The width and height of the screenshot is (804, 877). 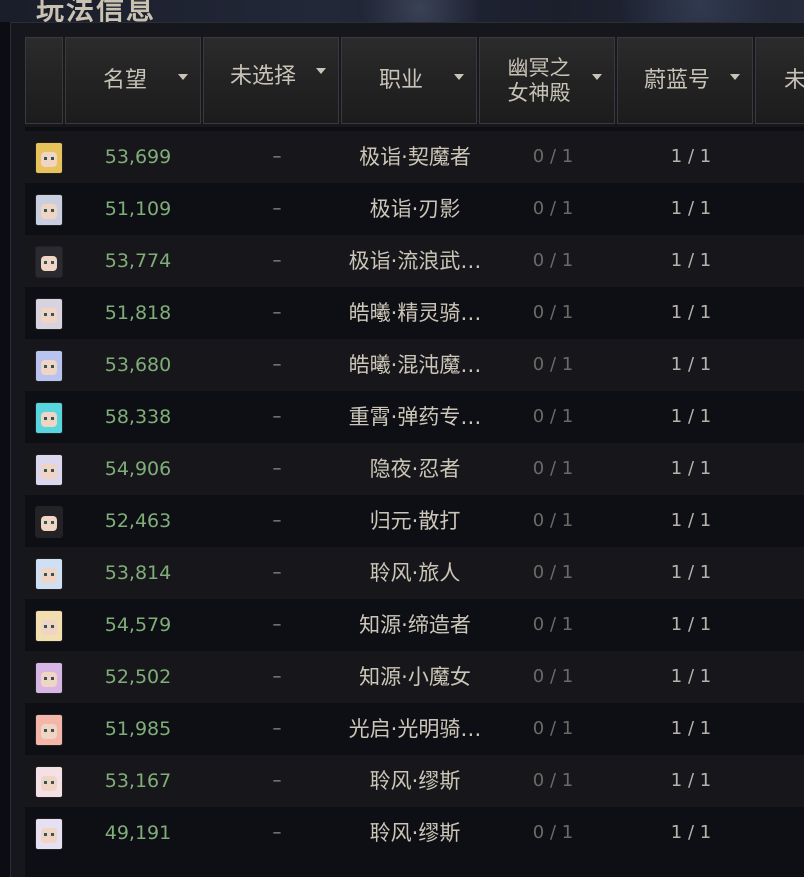 What do you see at coordinates (271, 80) in the screenshot?
I see `column-header-unselected: 未选择` at bounding box center [271, 80].